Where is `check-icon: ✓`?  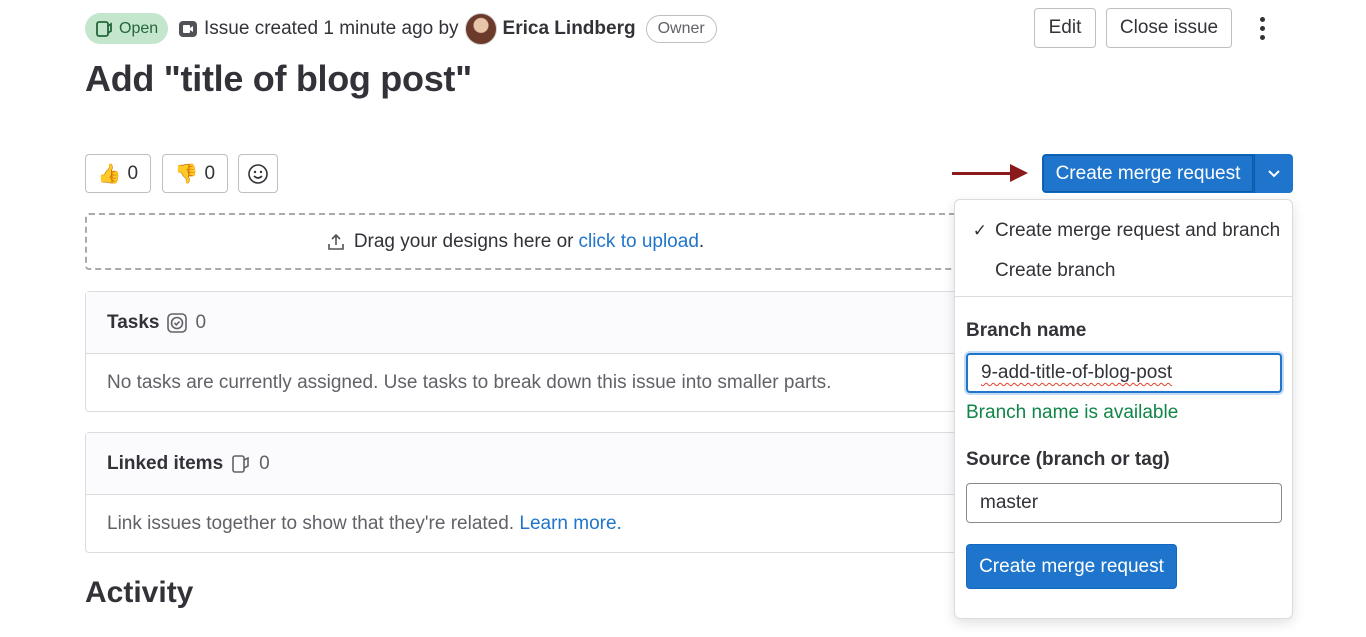
check-icon: ✓ is located at coordinates (979, 230).